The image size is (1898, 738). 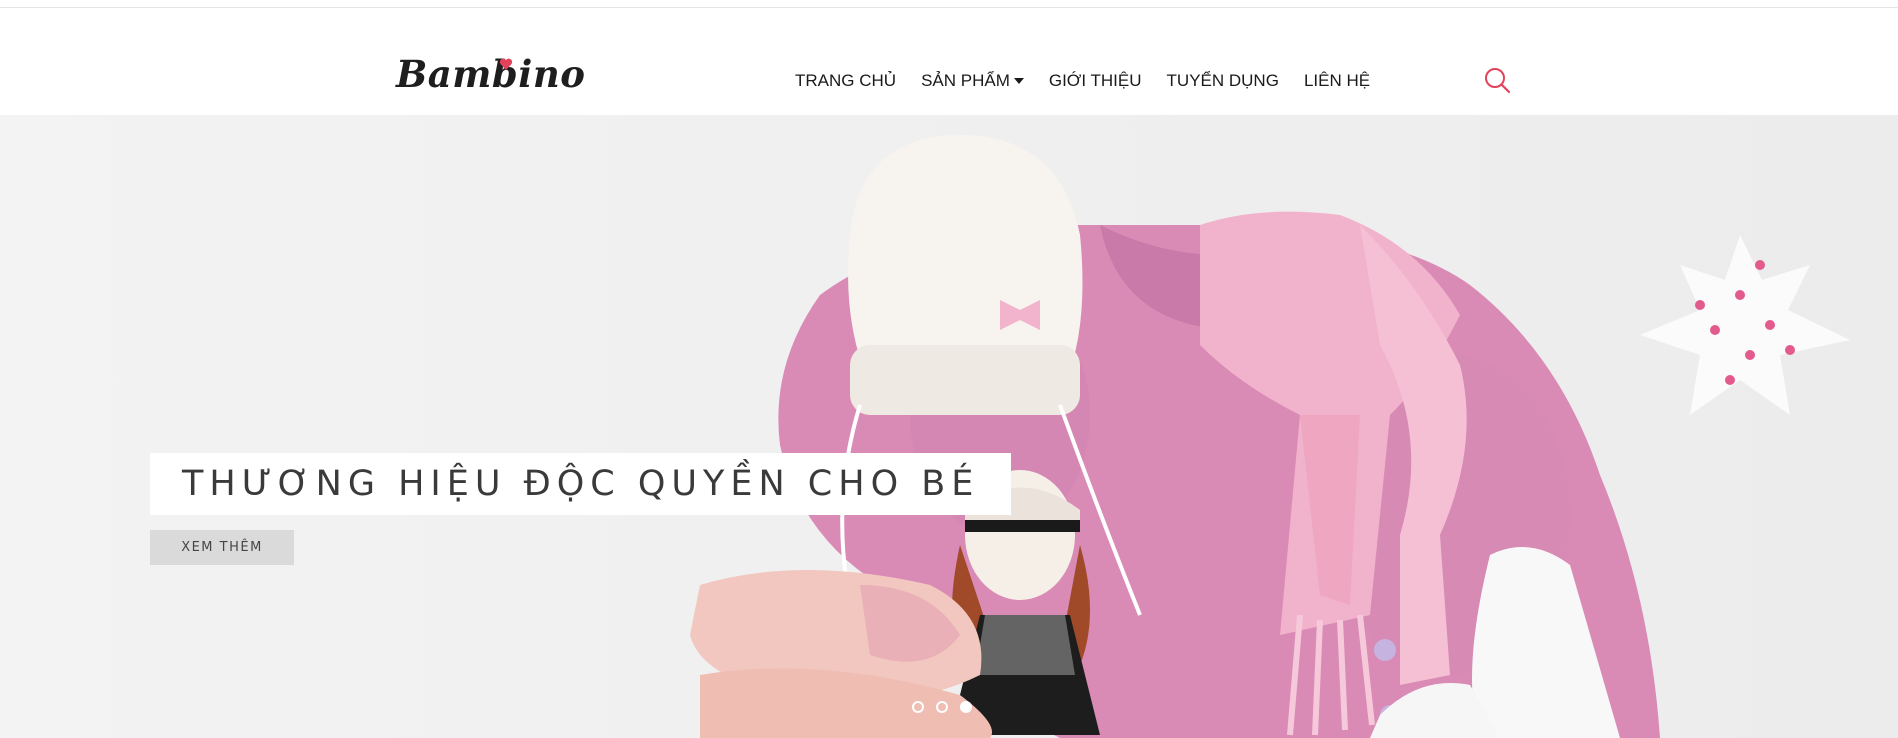 I want to click on nav-item-contact: LIÊN HỆ, so click(x=1337, y=81).